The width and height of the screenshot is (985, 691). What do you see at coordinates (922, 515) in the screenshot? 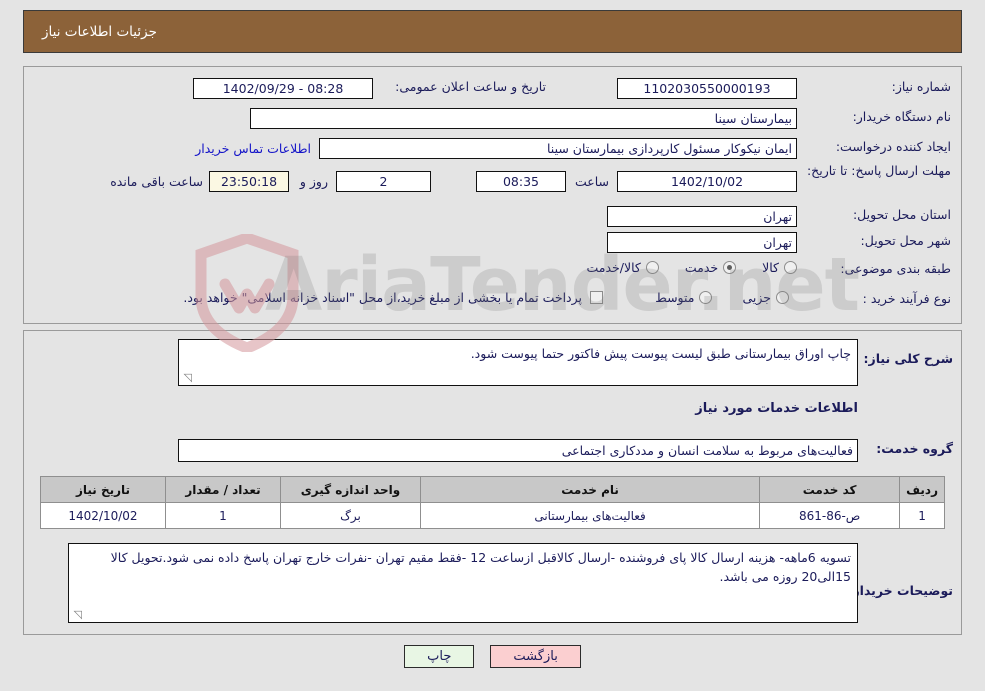
I see `cell-row-no: 1` at bounding box center [922, 515].